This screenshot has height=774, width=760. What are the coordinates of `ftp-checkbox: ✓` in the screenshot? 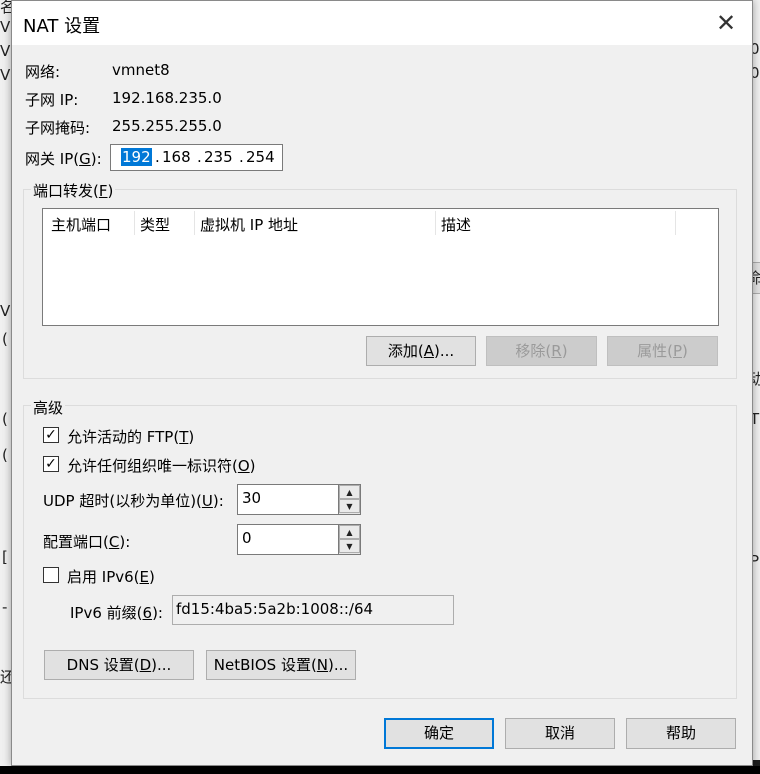 It's located at (51, 435).